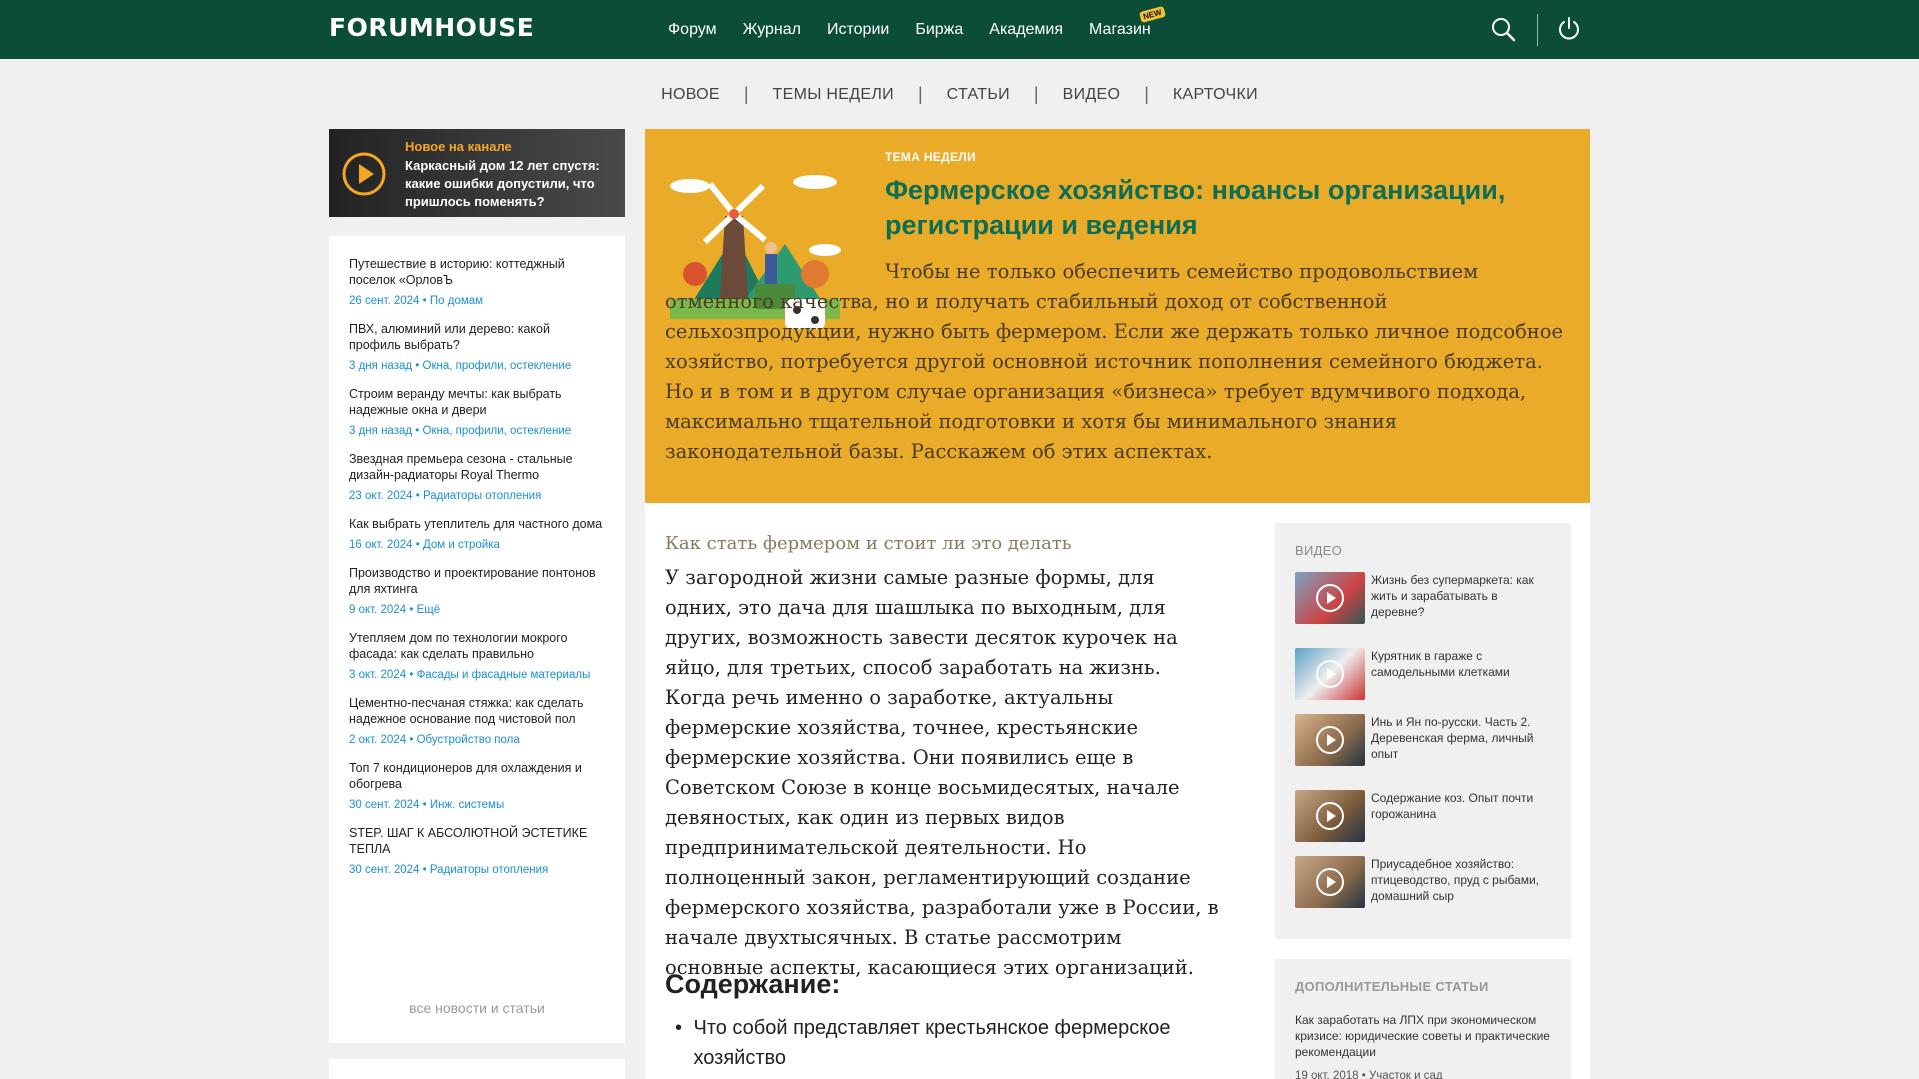  What do you see at coordinates (458, 146) in the screenshot?
I see `promo-kicker: Новое на канале` at bounding box center [458, 146].